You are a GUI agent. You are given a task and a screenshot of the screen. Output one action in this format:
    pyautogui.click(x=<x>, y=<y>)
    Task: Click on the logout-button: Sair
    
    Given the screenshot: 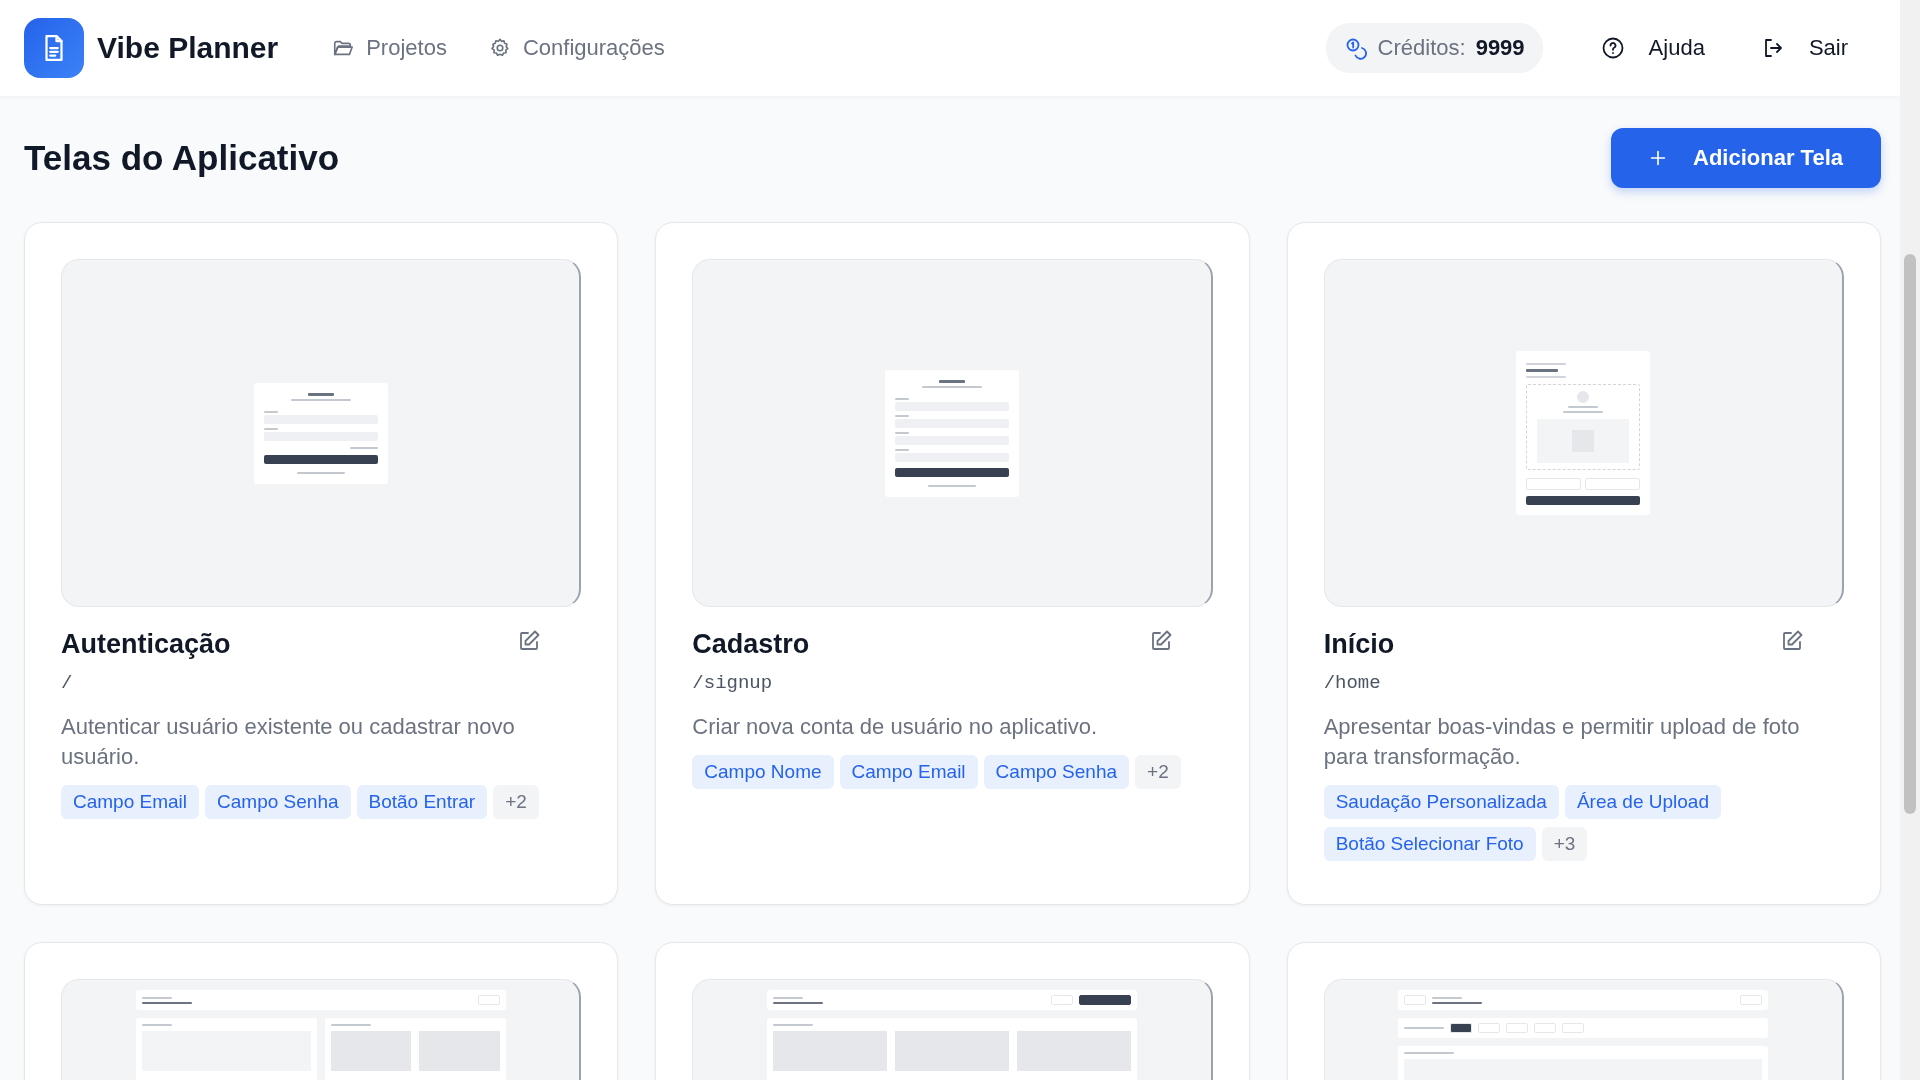 What is the action you would take?
    pyautogui.click(x=1804, y=48)
    